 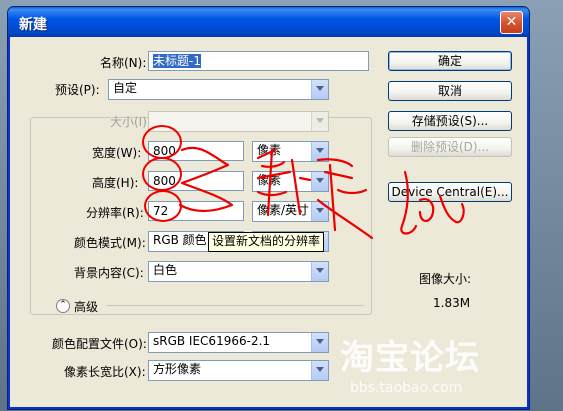 What do you see at coordinates (105, 372) in the screenshot?
I see `pixel-aspect-label: 像素长宽比(X):` at bounding box center [105, 372].